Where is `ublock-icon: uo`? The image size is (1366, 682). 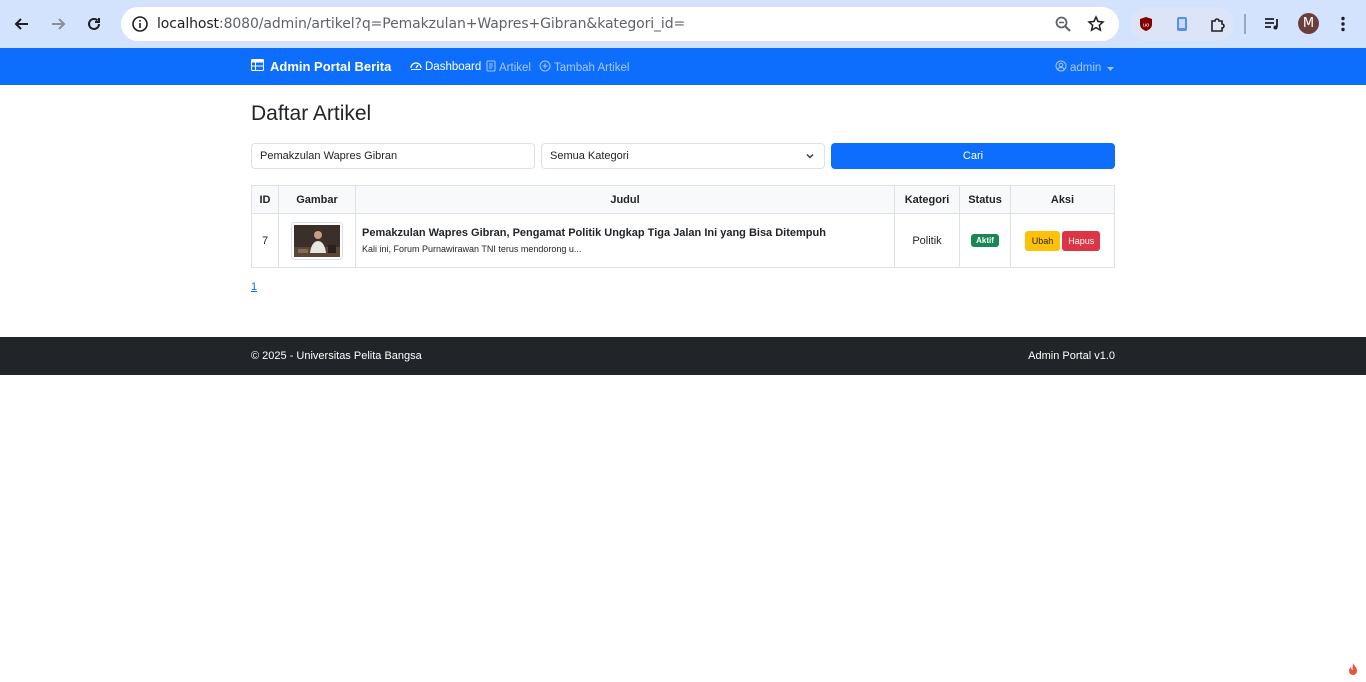
ublock-icon: uo is located at coordinates (1146, 24).